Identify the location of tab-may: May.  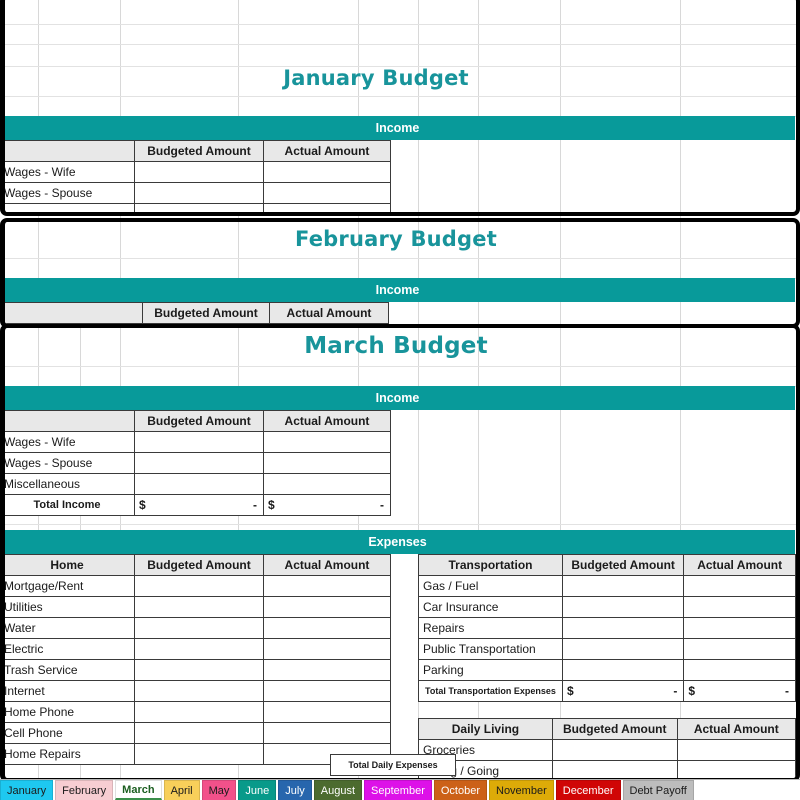
(219, 790).